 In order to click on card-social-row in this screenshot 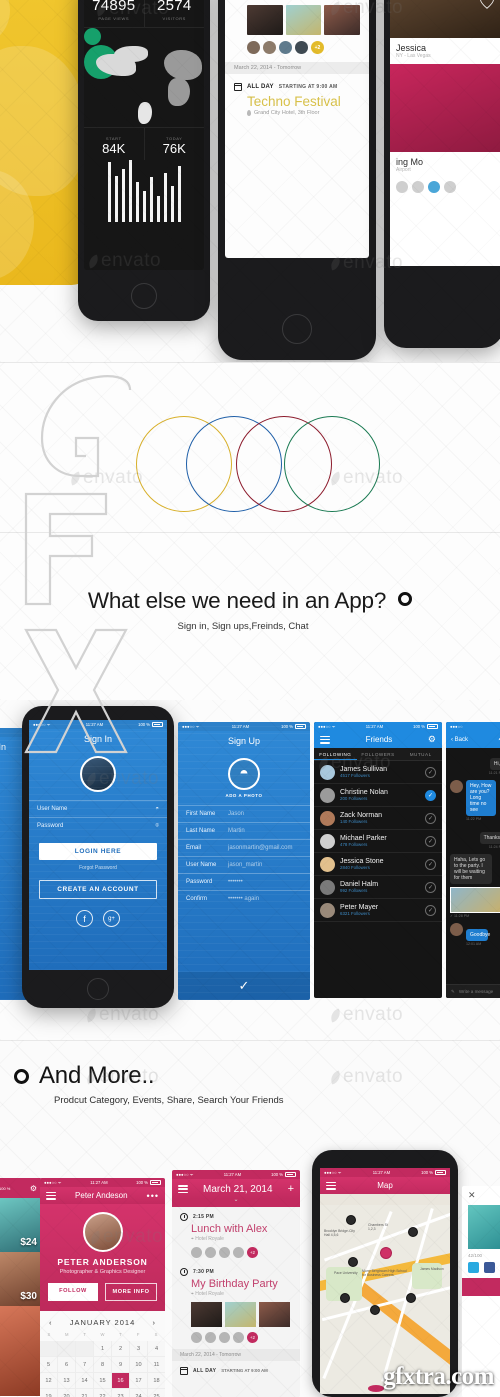, I will do `click(481, 1270)`.